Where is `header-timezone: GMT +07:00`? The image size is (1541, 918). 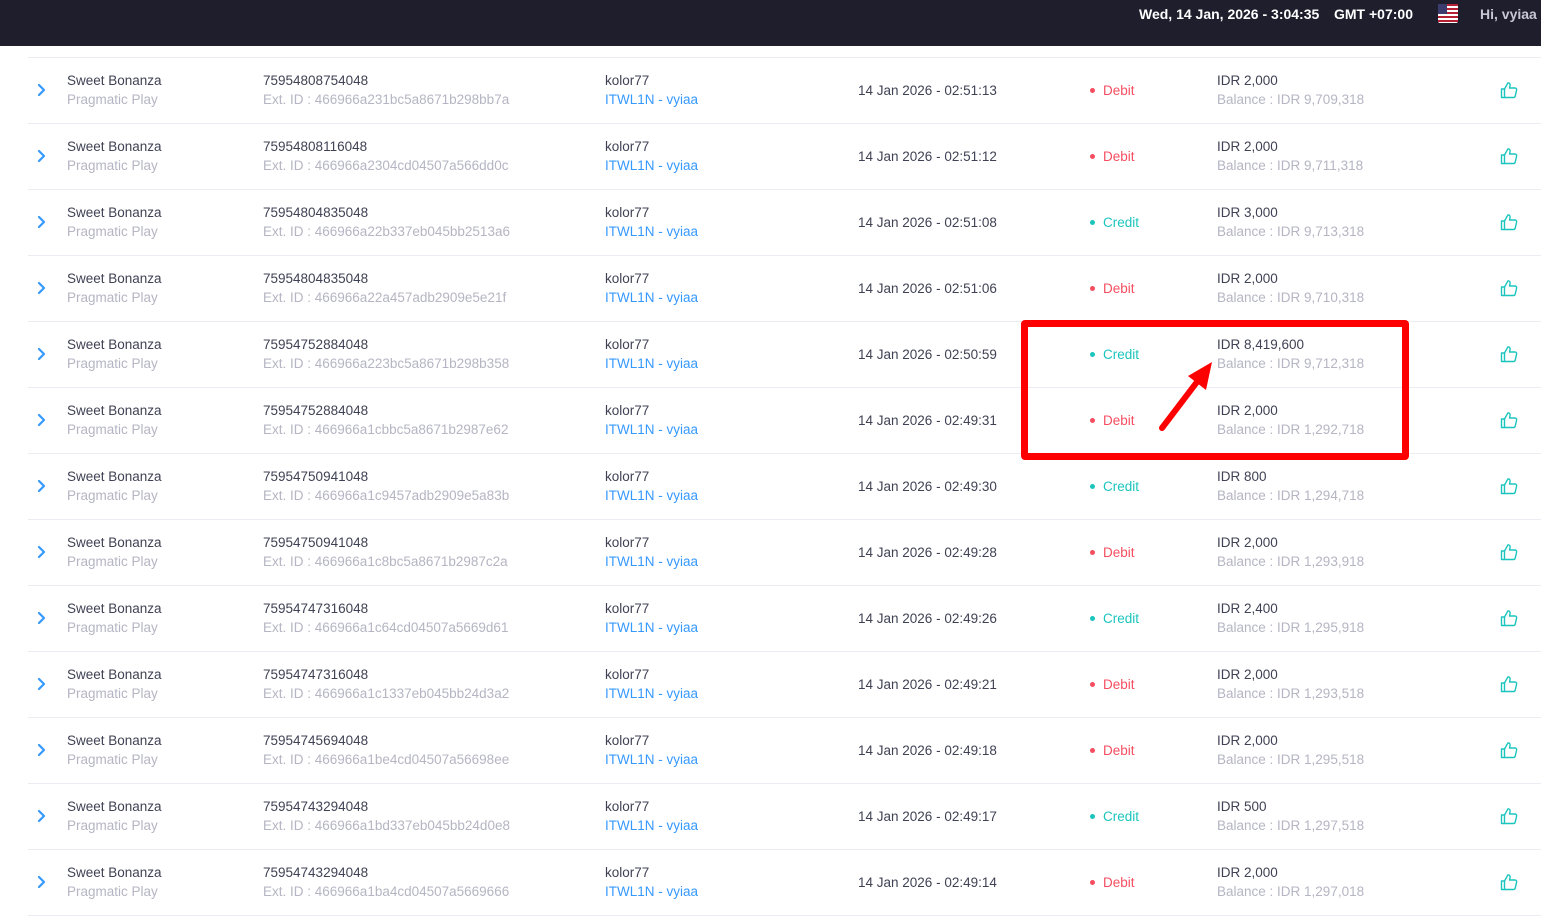 header-timezone: GMT +07:00 is located at coordinates (1373, 14).